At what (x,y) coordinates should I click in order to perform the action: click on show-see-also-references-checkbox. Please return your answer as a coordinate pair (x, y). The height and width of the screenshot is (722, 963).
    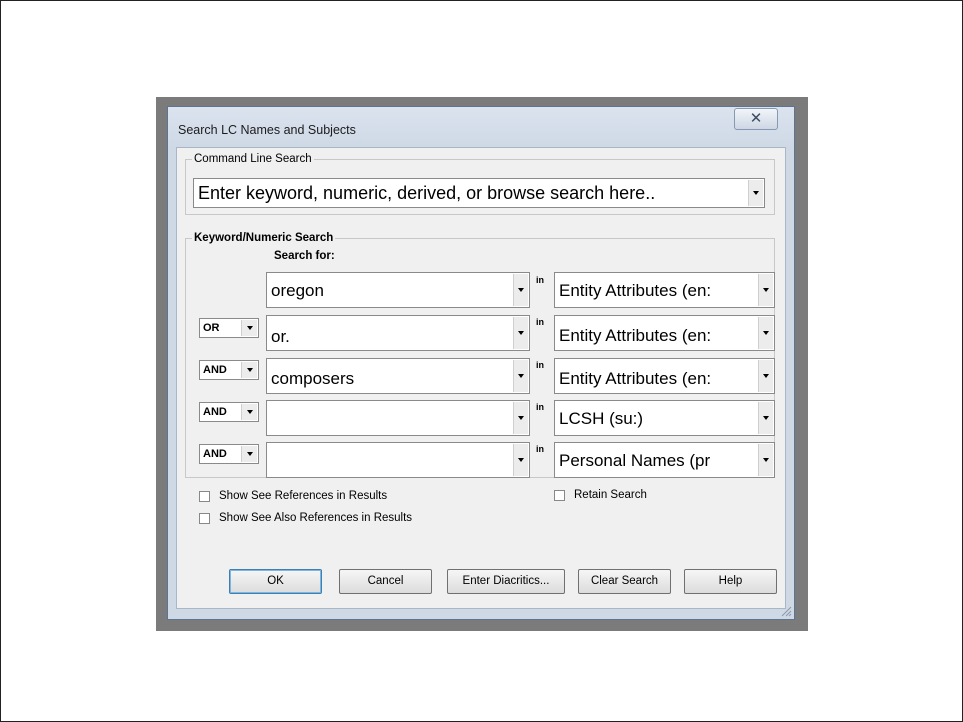
    Looking at the image, I should click on (204, 518).